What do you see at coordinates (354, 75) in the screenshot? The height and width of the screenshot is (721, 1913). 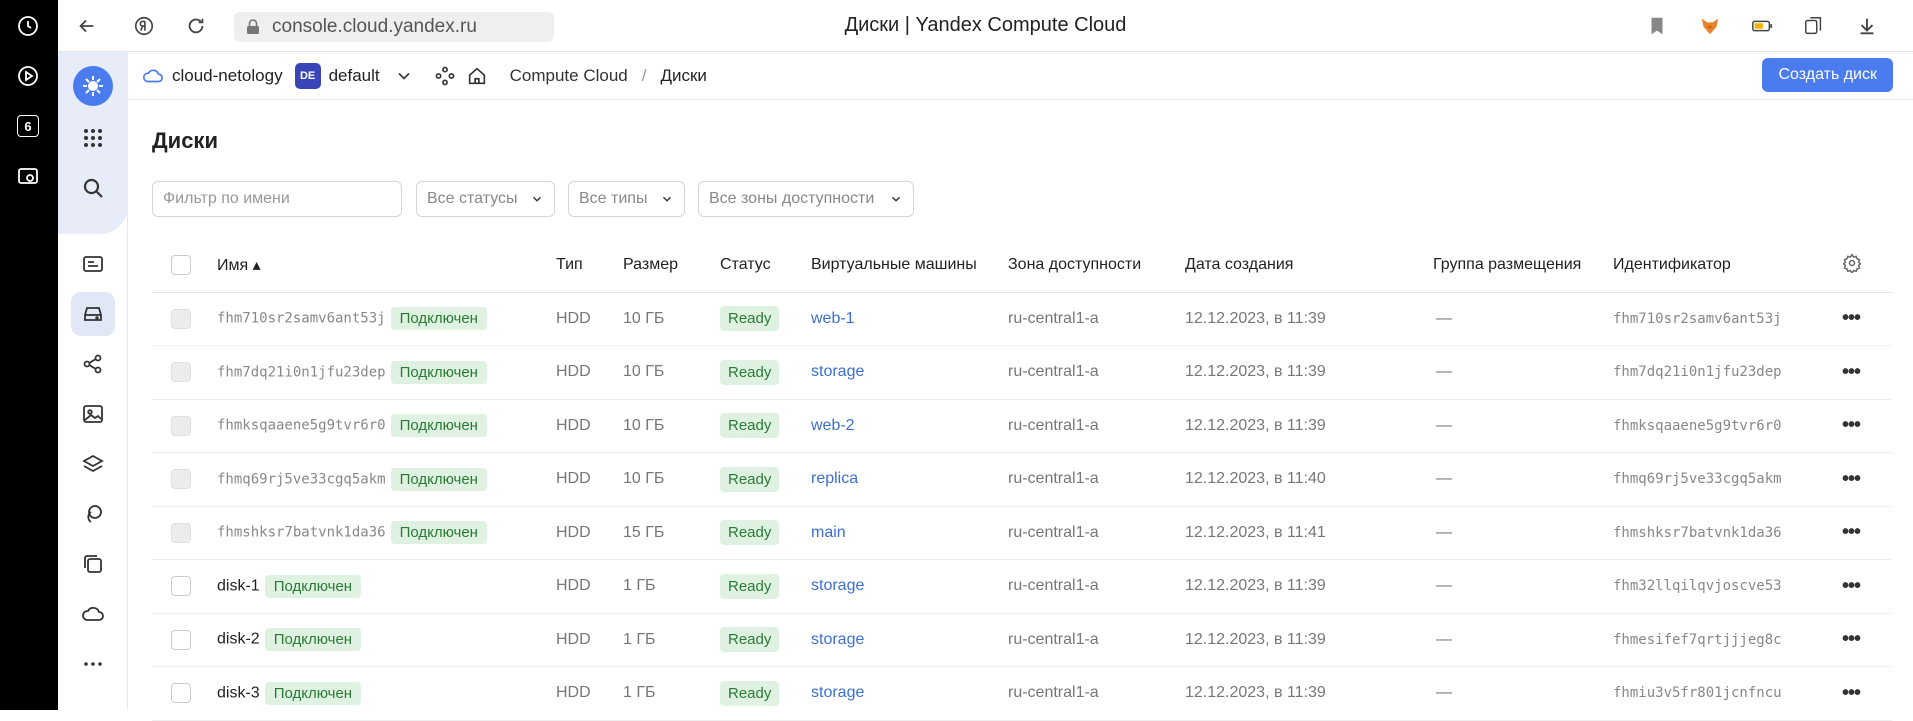 I see `folder-selector: DE default` at bounding box center [354, 75].